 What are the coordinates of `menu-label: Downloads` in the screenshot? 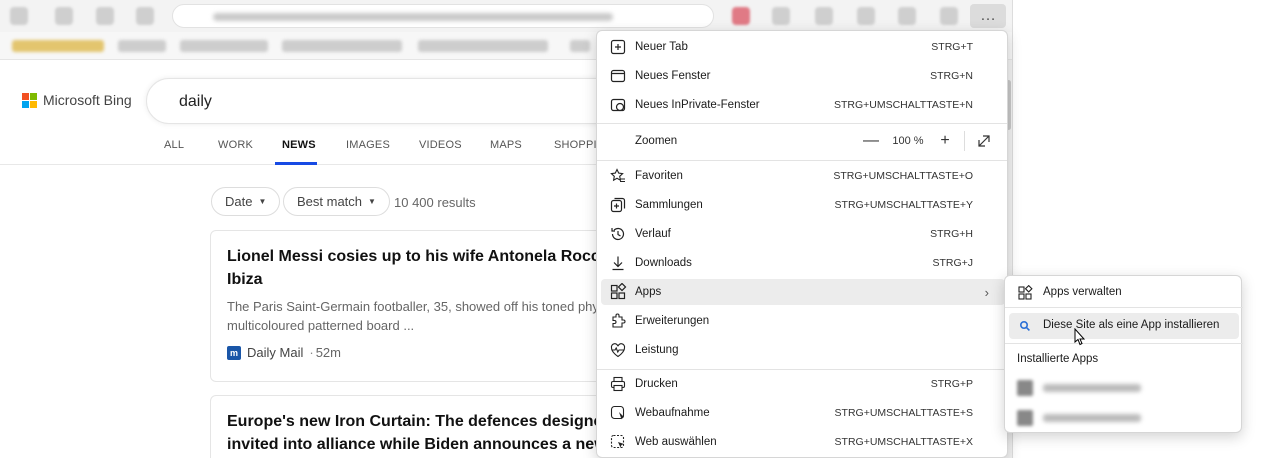 It's located at (663, 263).